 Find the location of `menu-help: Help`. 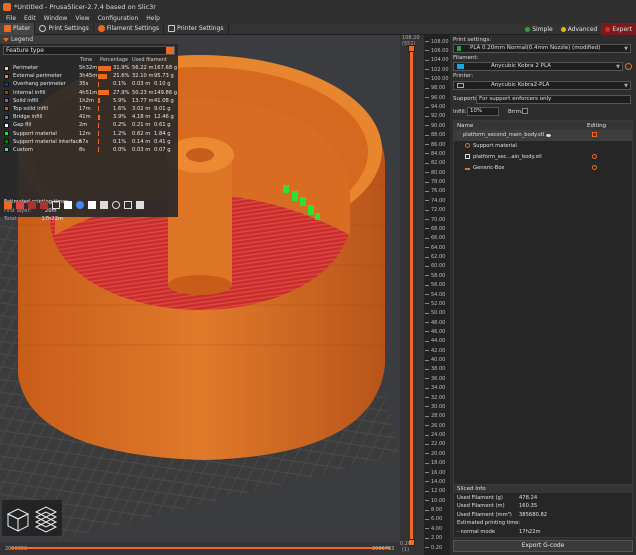

menu-help: Help is located at coordinates (153, 18).